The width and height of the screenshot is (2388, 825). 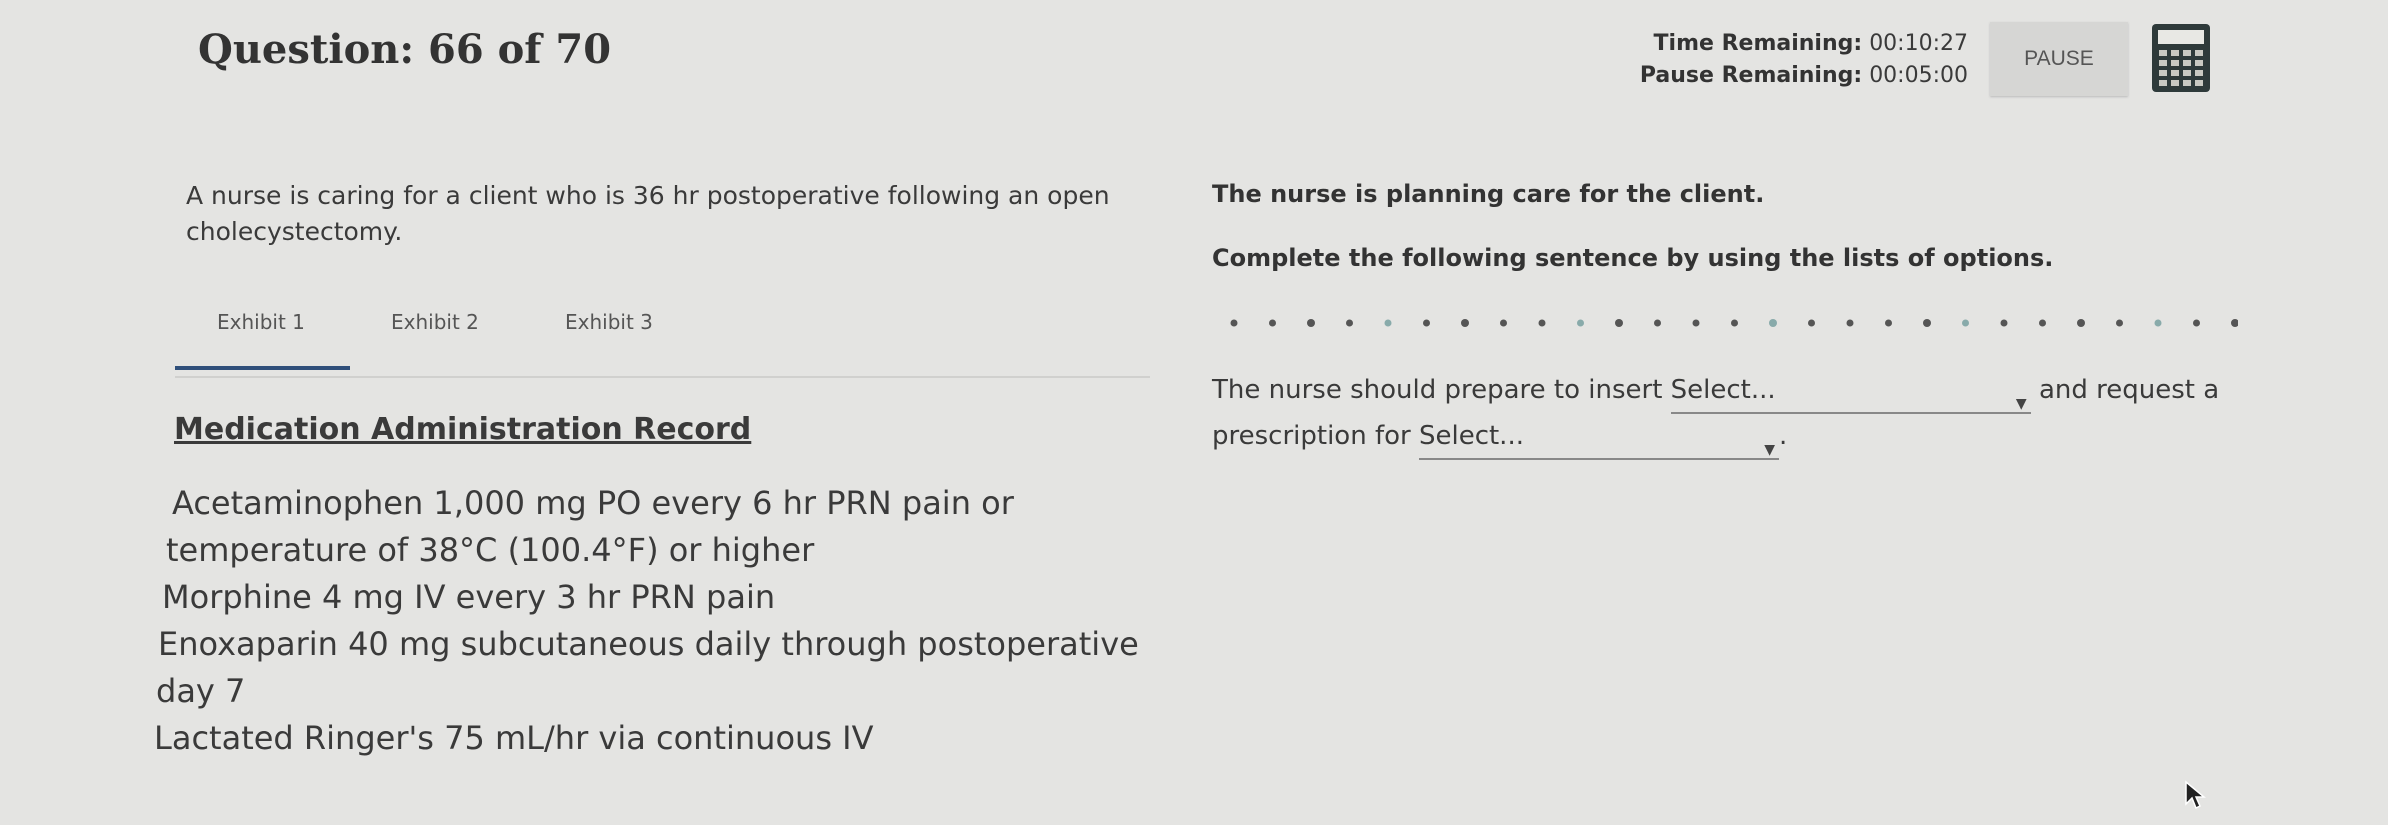 I want to click on medication-line: temperature of 38°C (100.4°F) or higher, so click(x=490, y=550).